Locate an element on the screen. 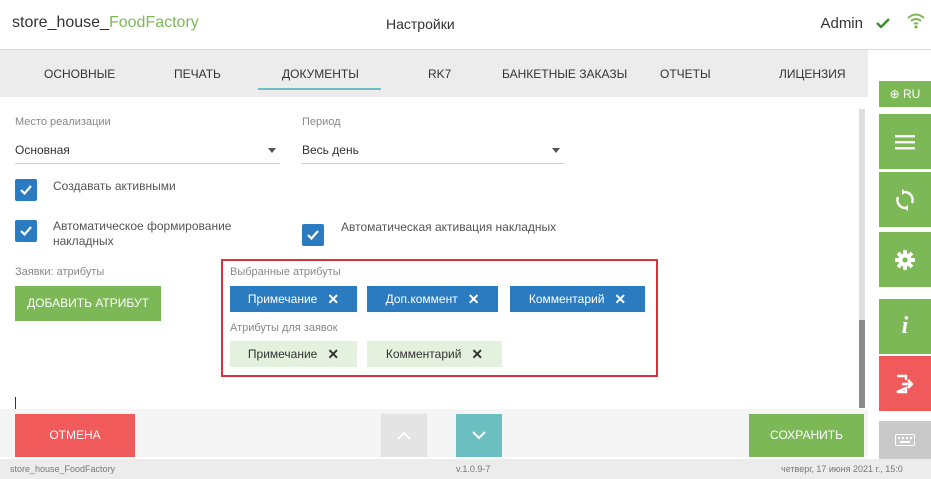  requests-attributes-label: Заявки: атрибуты is located at coordinates (60, 272).